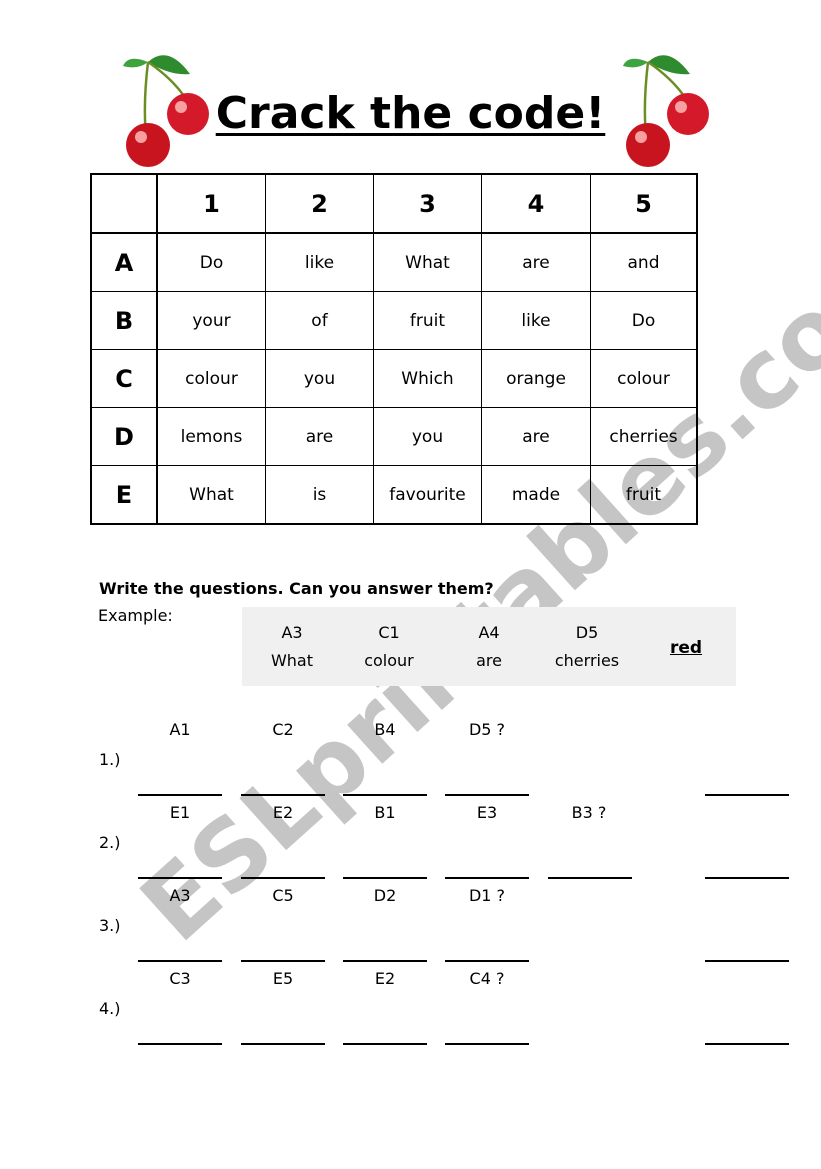 The width and height of the screenshot is (821, 1169). What do you see at coordinates (124, 495) in the screenshot?
I see `row-header: E` at bounding box center [124, 495].